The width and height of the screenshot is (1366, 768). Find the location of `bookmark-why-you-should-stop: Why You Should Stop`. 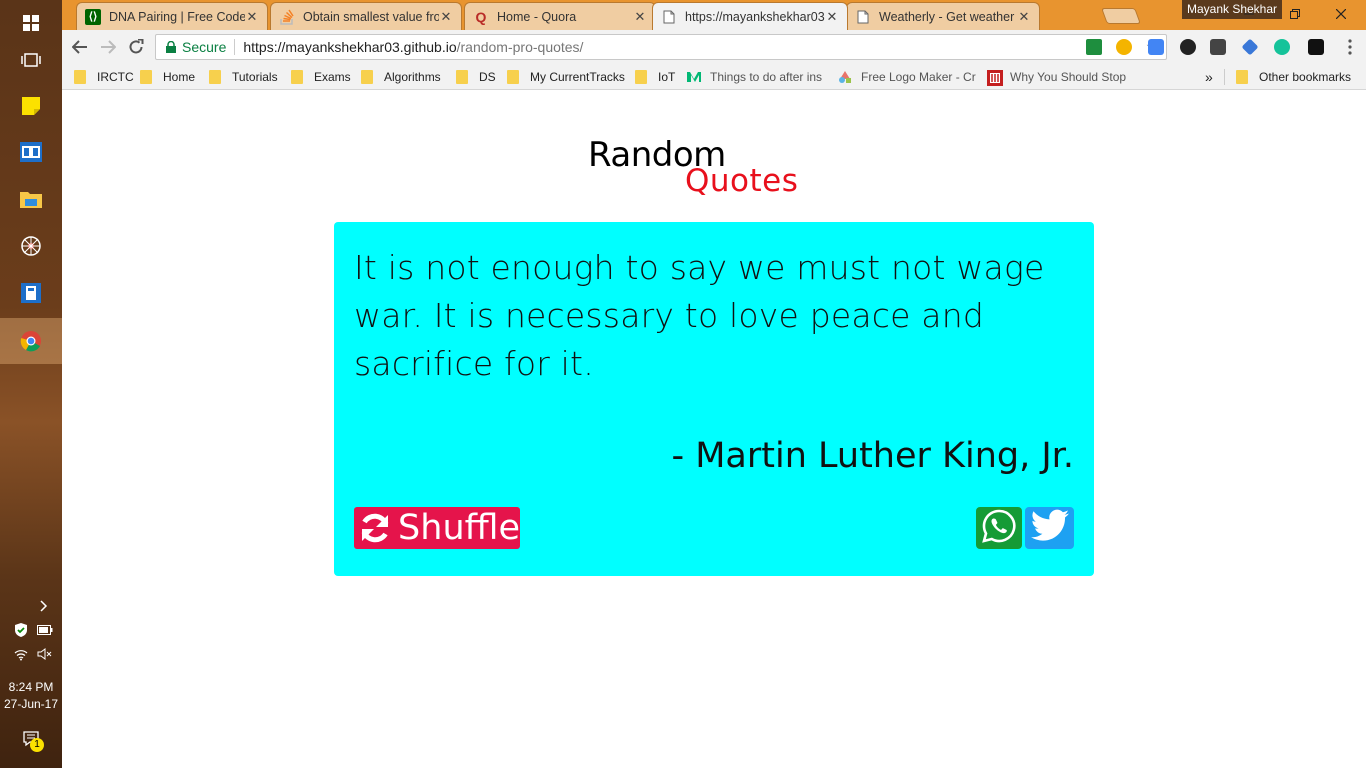

bookmark-why-you-should-stop: Why You Should Stop is located at coordinates (1056, 77).